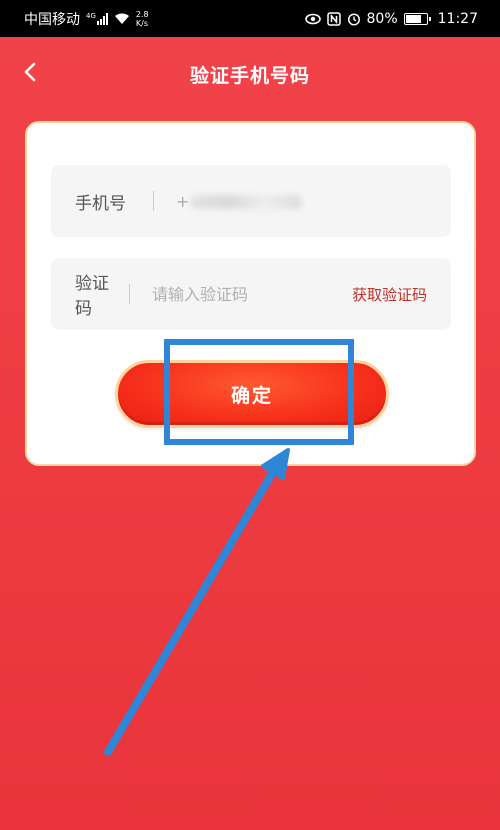  I want to click on app-header: 验证手机号码, so click(250, 73).